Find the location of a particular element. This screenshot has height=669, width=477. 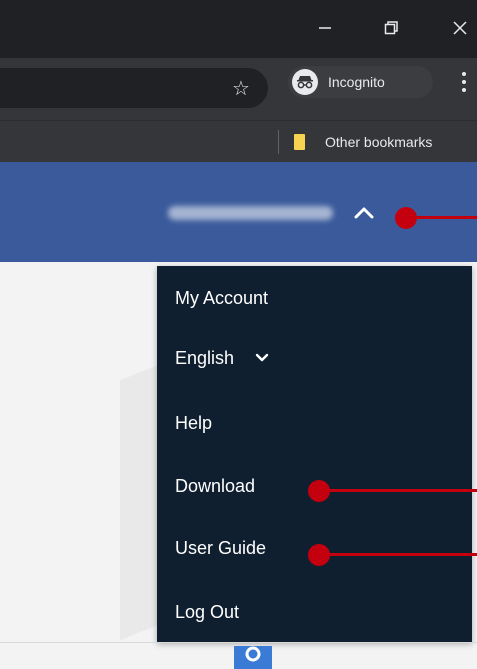

search-icon is located at coordinates (253, 654).